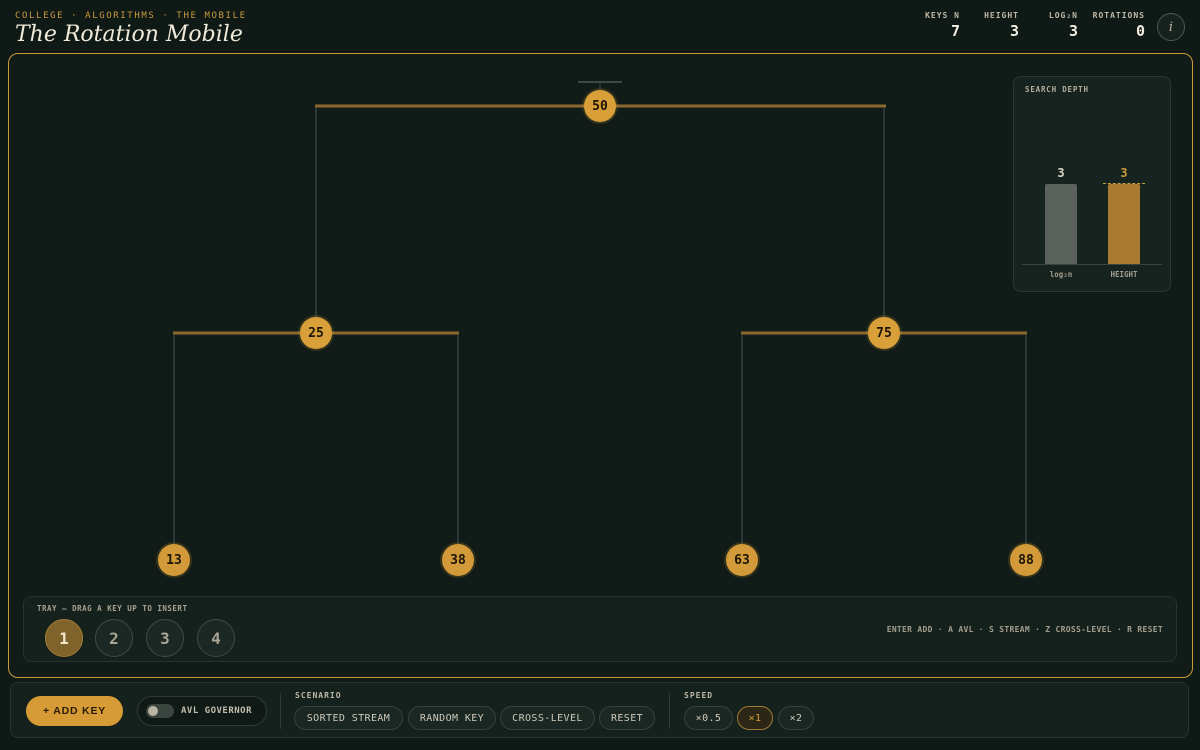 Image resolution: width=1200 pixels, height=750 pixels. I want to click on stat-log-value: 3, so click(1073, 31).